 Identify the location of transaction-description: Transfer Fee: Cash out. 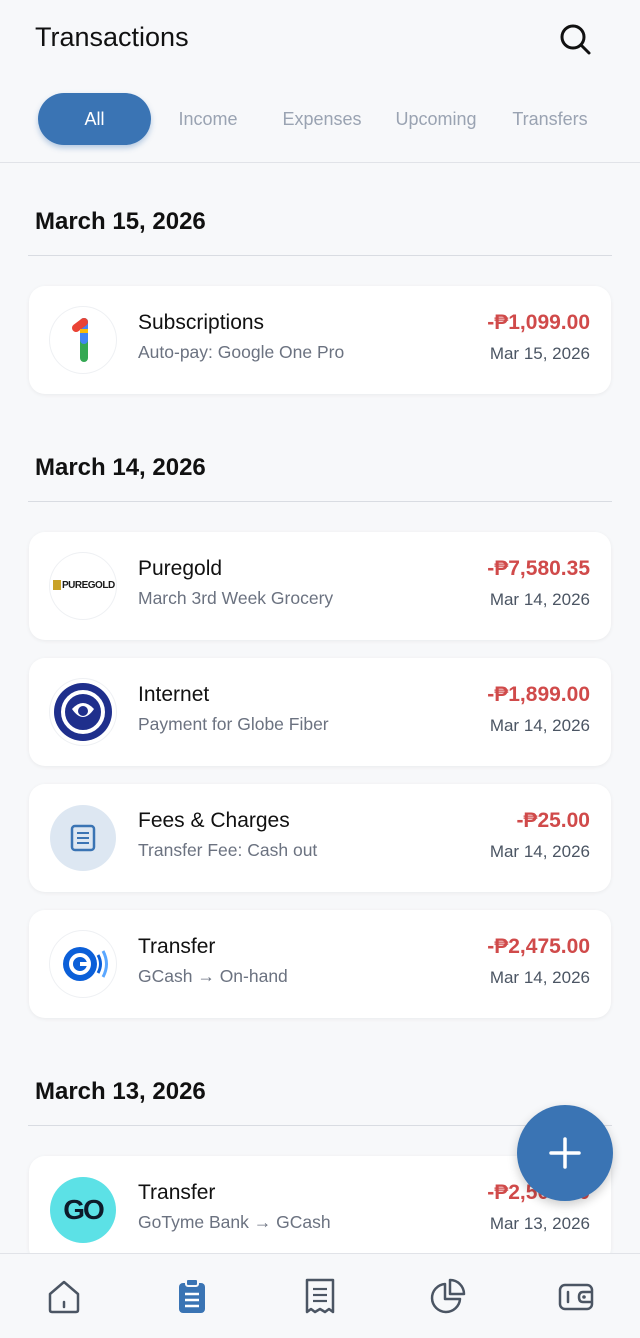
(228, 850).